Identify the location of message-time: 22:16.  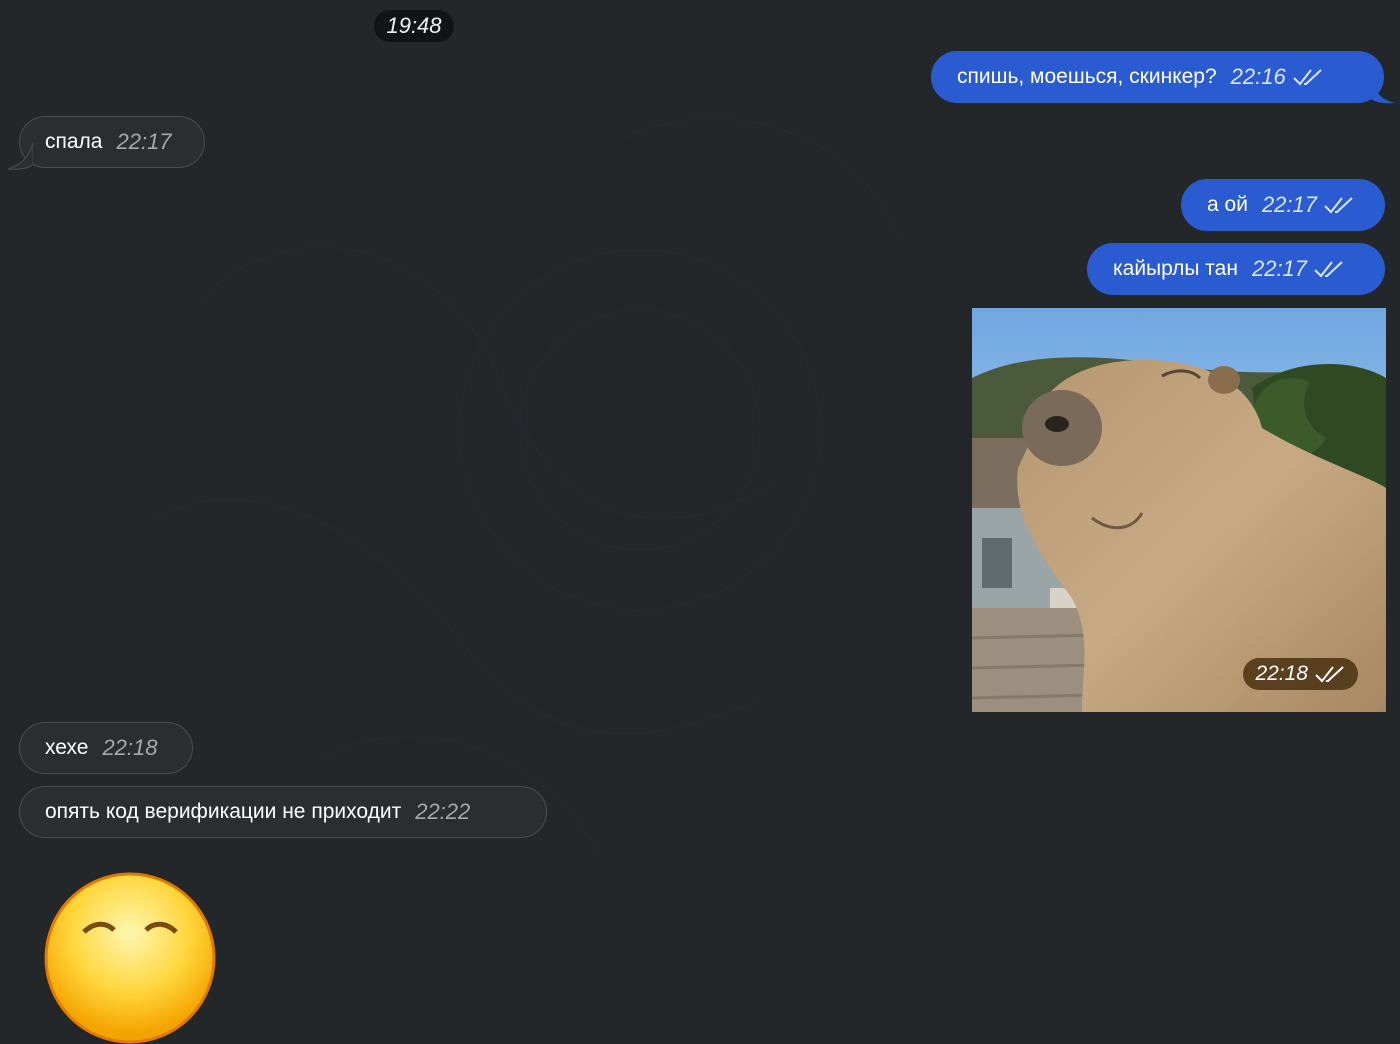
(1258, 76).